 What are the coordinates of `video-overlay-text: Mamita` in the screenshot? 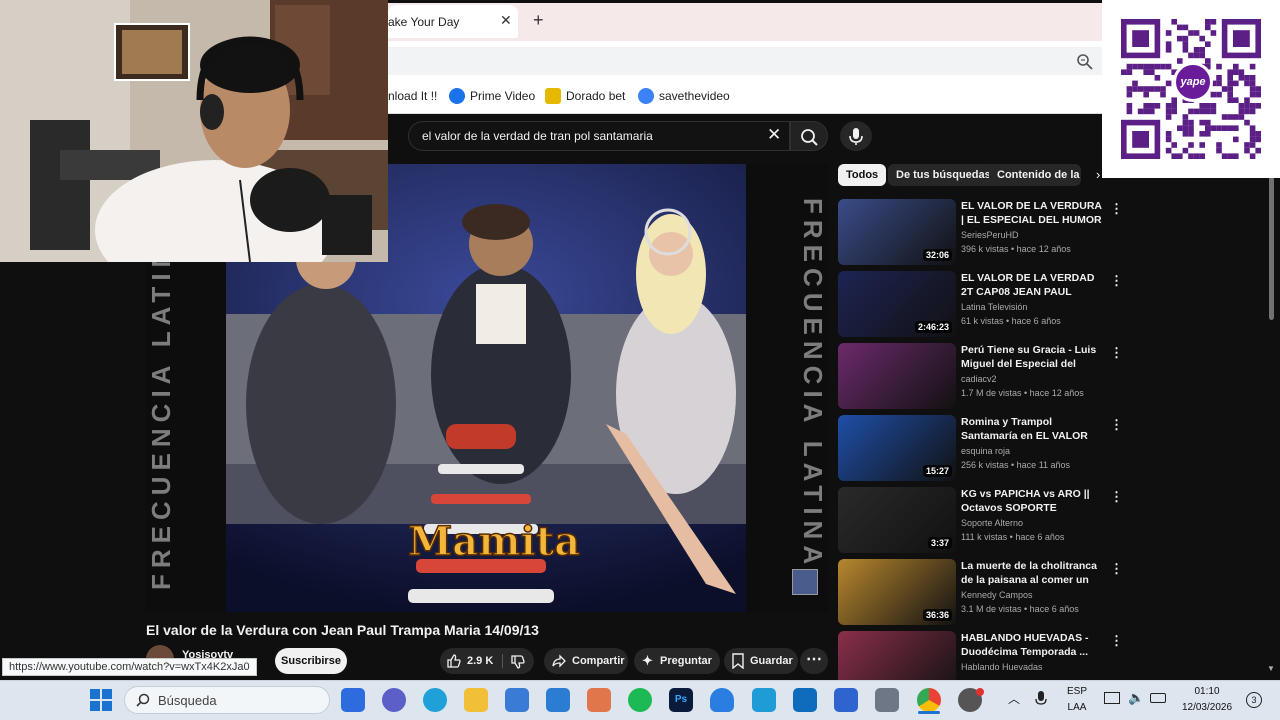 It's located at (494, 541).